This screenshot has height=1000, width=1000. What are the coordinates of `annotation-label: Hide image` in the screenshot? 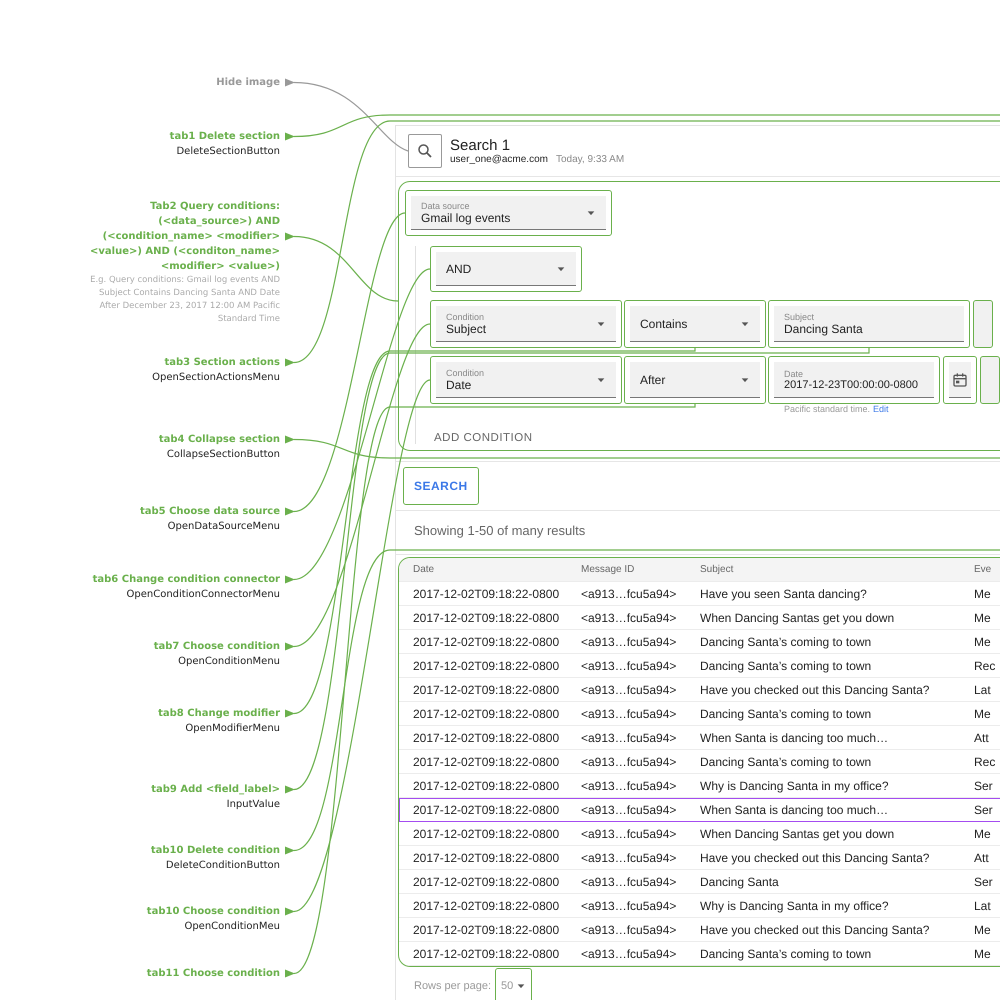 It's located at (247, 83).